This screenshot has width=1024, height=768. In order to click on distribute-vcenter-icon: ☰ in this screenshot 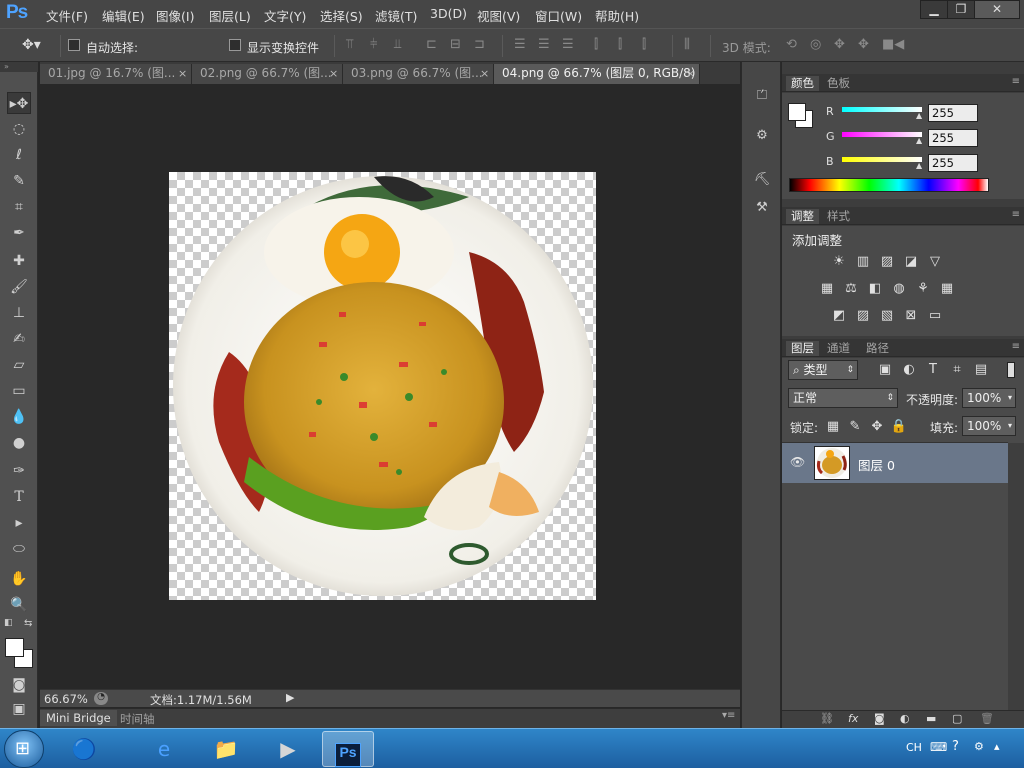, I will do `click(544, 45)`.